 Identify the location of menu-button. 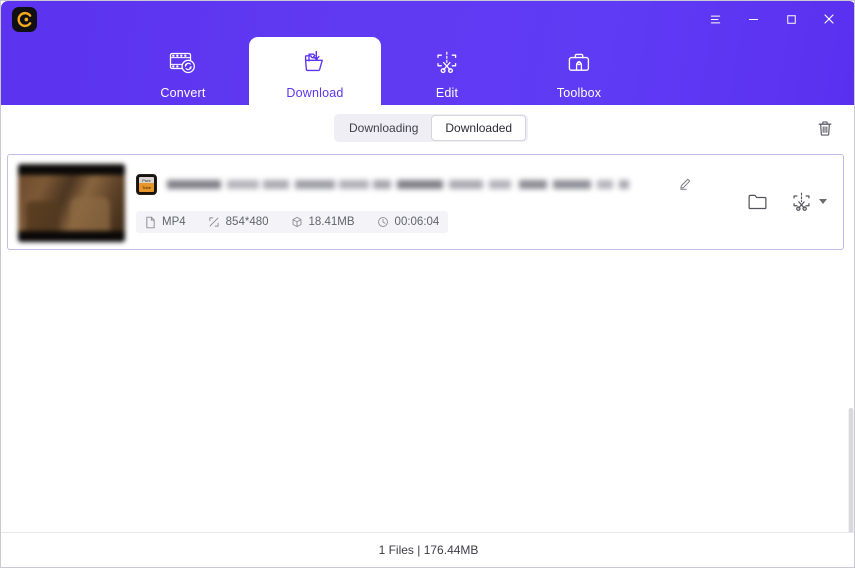
(715, 19).